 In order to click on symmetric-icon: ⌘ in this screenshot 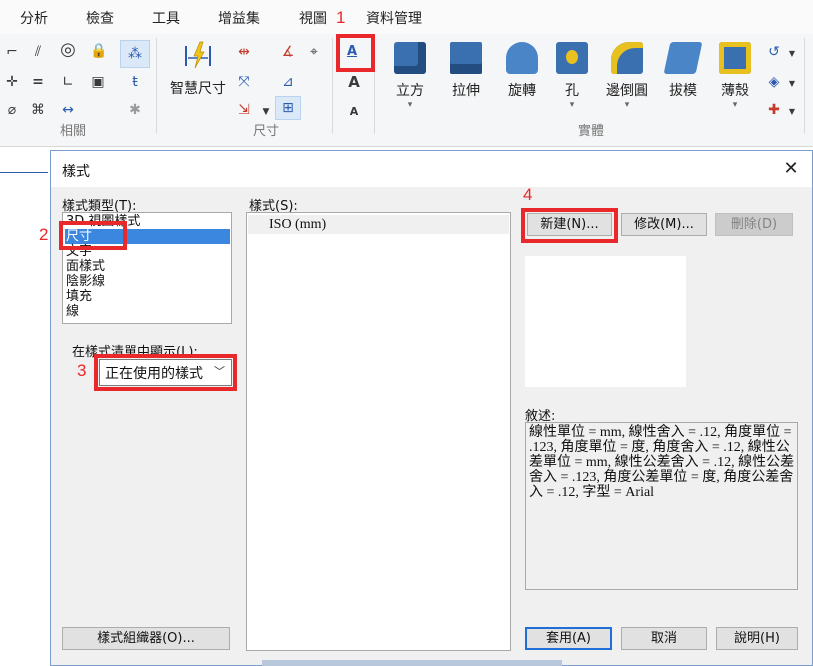, I will do `click(38, 110)`.